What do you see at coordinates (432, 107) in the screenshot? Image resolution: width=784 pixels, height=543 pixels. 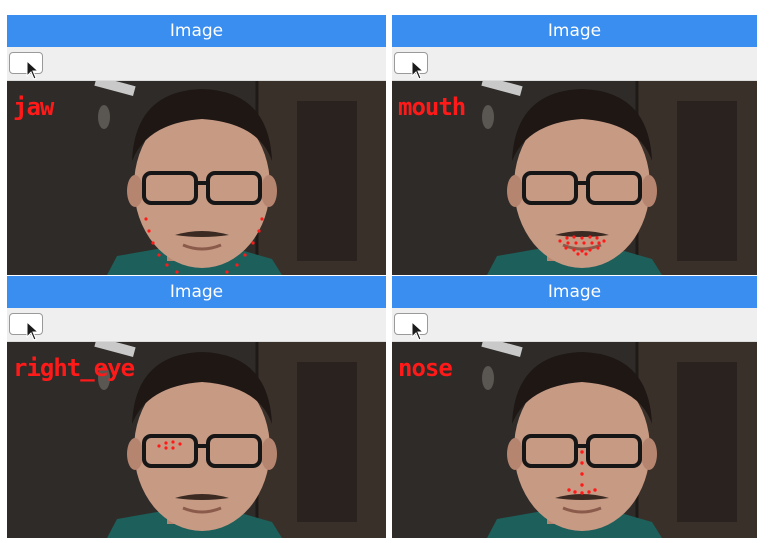 I see `feature-label: mouth` at bounding box center [432, 107].